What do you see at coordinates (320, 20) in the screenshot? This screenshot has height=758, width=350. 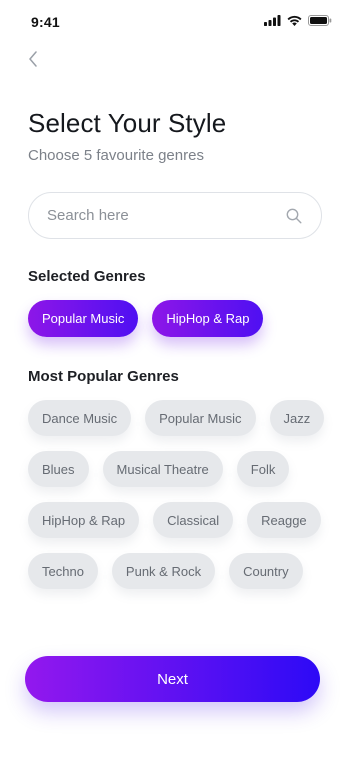 I see `battery-icon` at bounding box center [320, 20].